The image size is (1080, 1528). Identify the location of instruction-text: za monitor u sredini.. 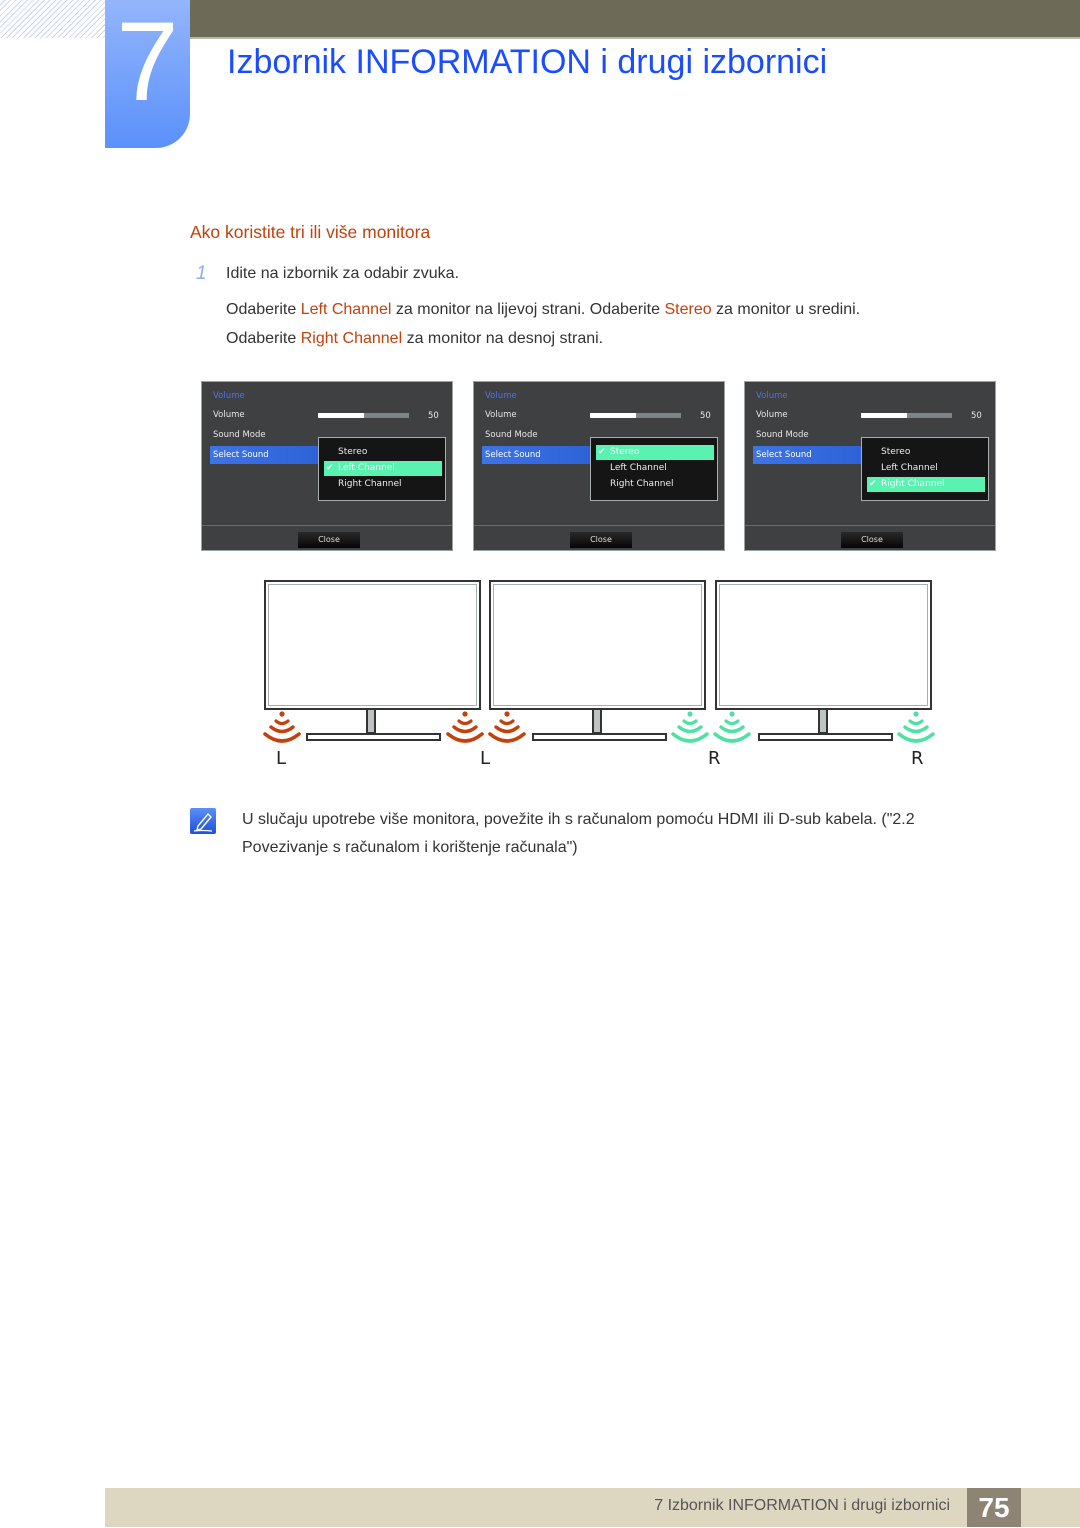
(786, 309).